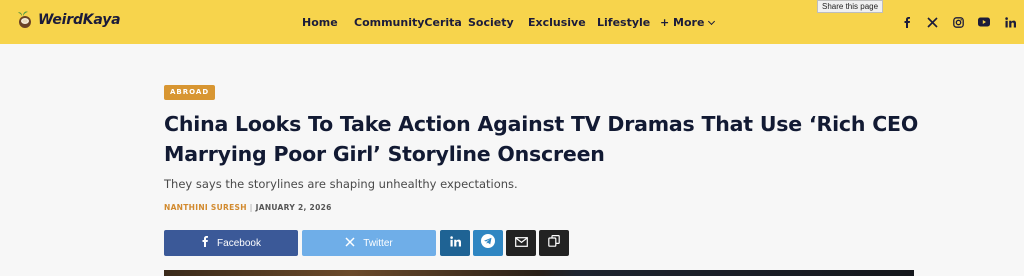  I want to click on youtube-icon, so click(984, 22).